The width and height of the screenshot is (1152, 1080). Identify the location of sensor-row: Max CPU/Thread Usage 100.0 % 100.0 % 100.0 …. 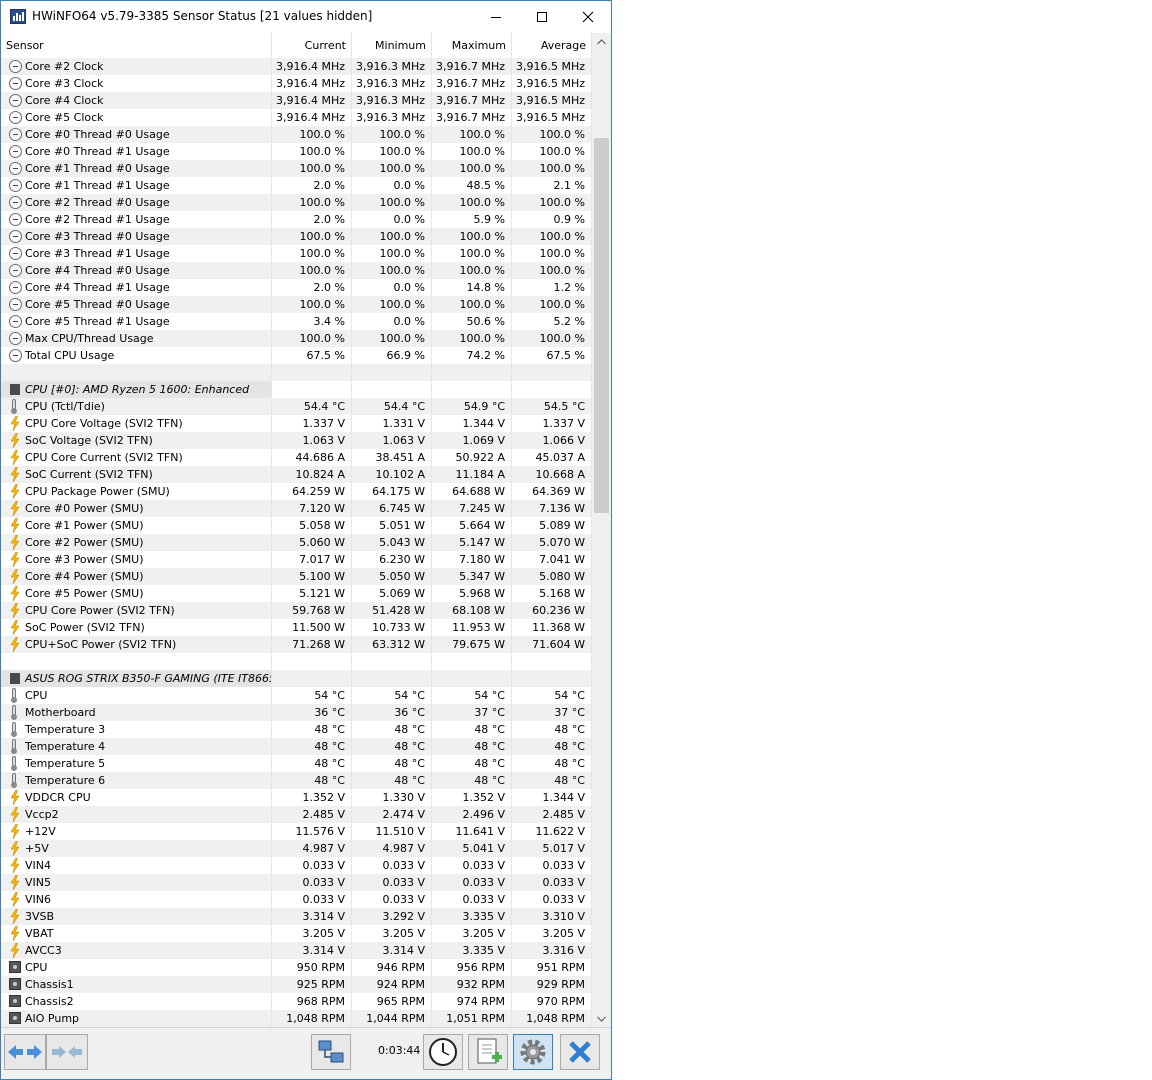
(296, 338).